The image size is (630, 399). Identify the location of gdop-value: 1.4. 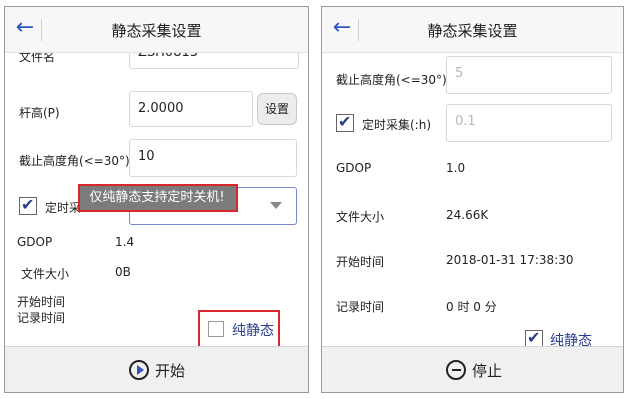
(125, 242).